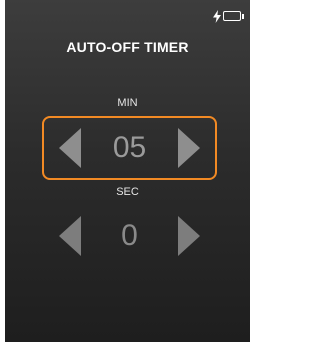 This screenshot has height=342, width=320. Describe the element at coordinates (217, 16) in the screenshot. I see `charging-bolt-icon` at that location.